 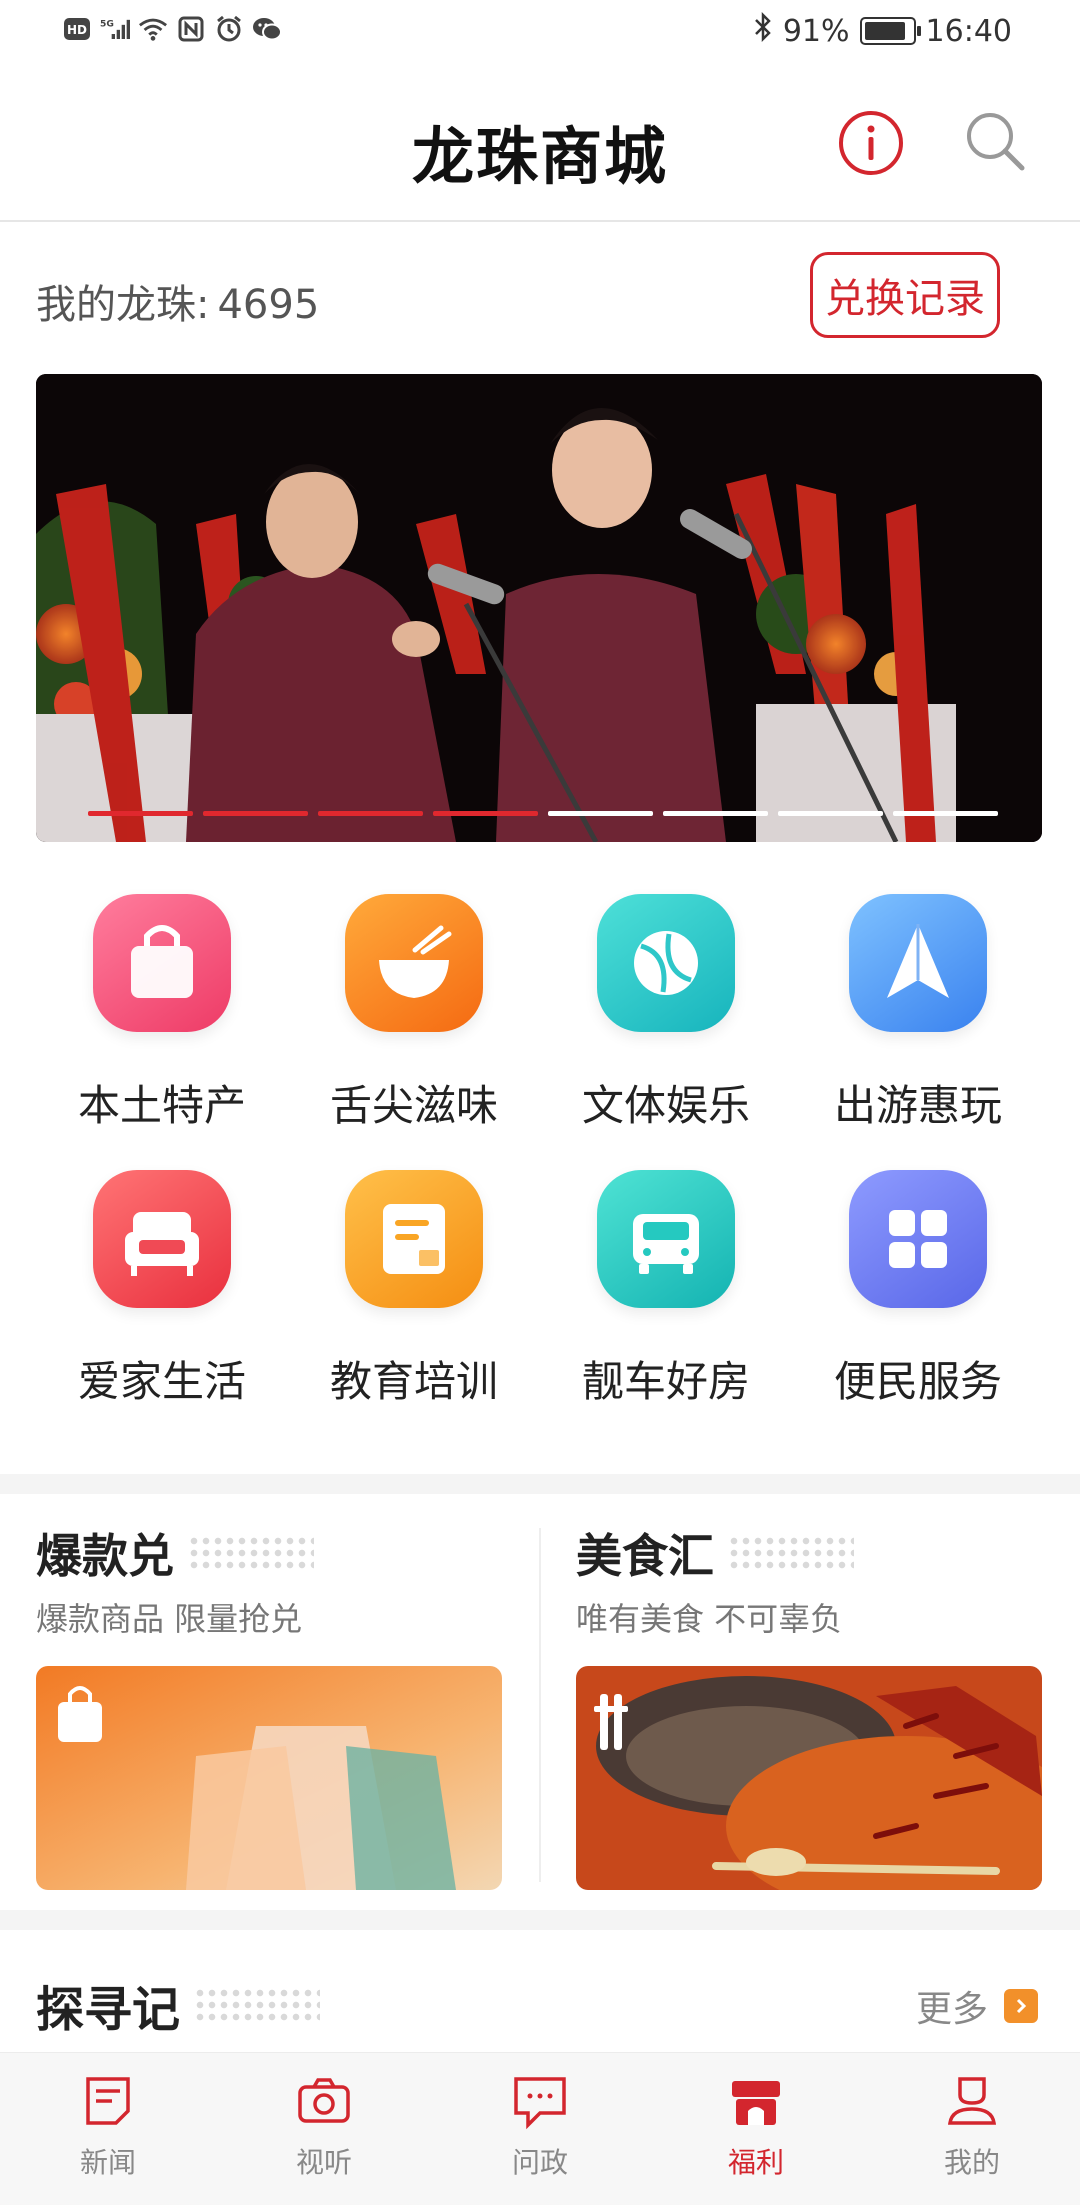 What do you see at coordinates (816, 31) in the screenshot?
I see `battery-percent: 91%` at bounding box center [816, 31].